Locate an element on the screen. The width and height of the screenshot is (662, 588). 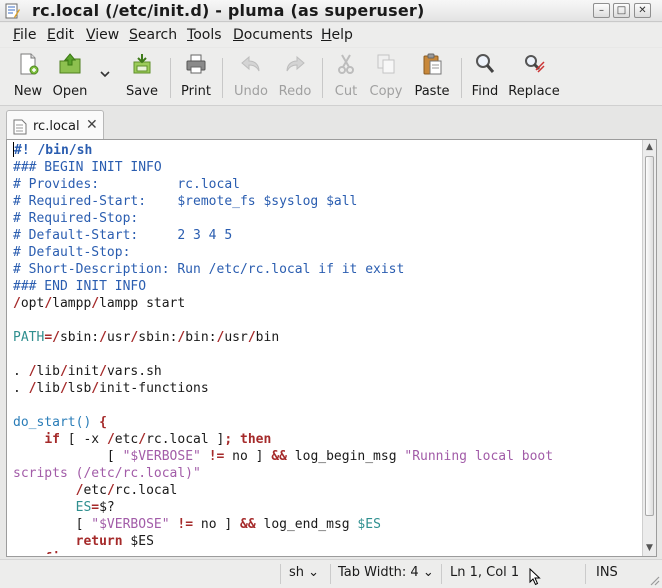
replace-button: Replace is located at coordinates (534, 77).